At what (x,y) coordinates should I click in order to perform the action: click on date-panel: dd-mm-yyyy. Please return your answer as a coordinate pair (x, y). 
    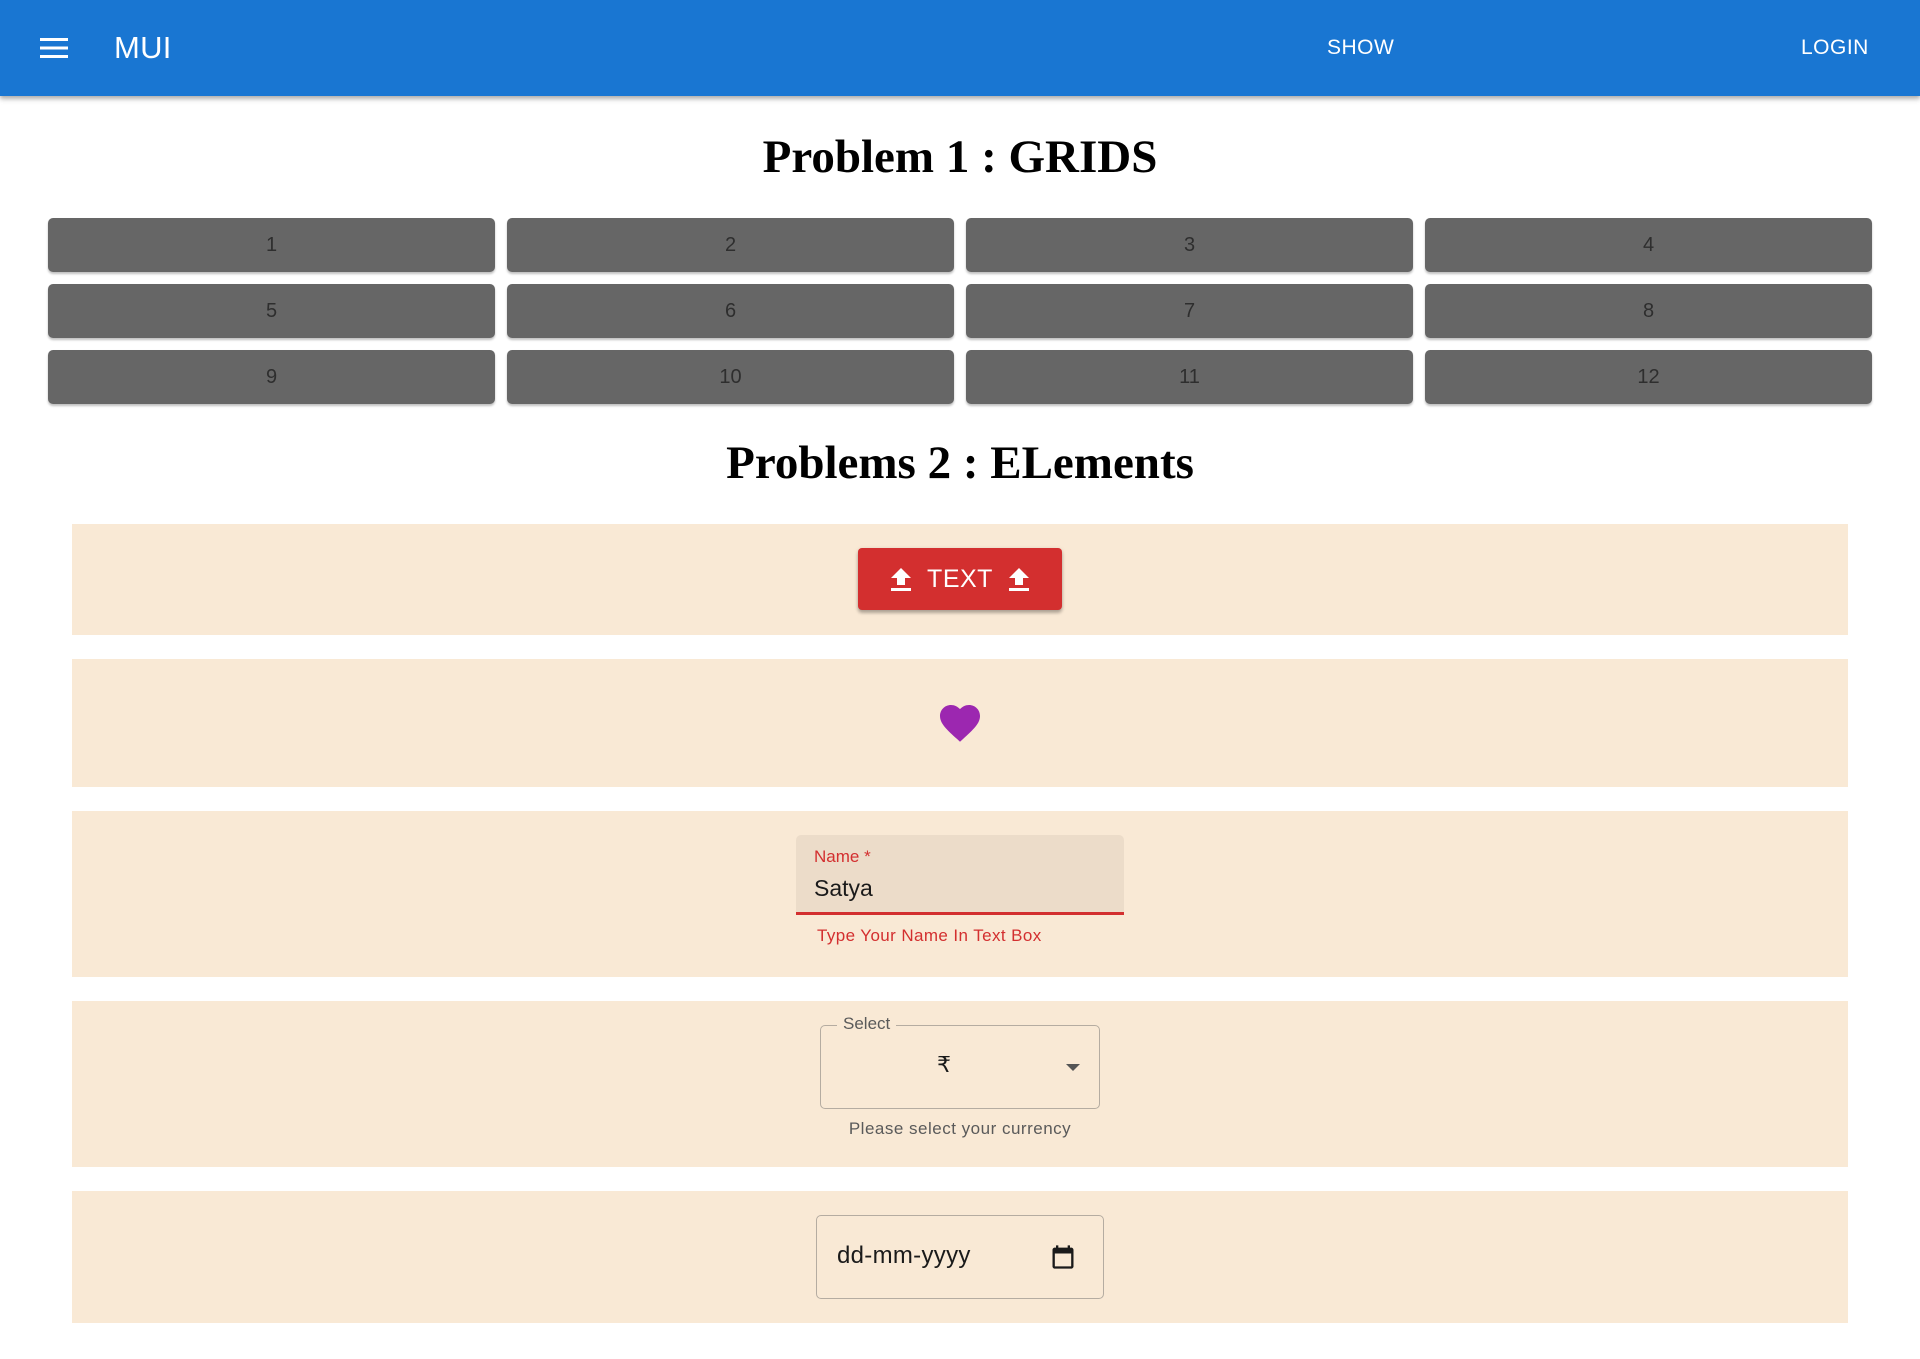
    Looking at the image, I should click on (960, 1257).